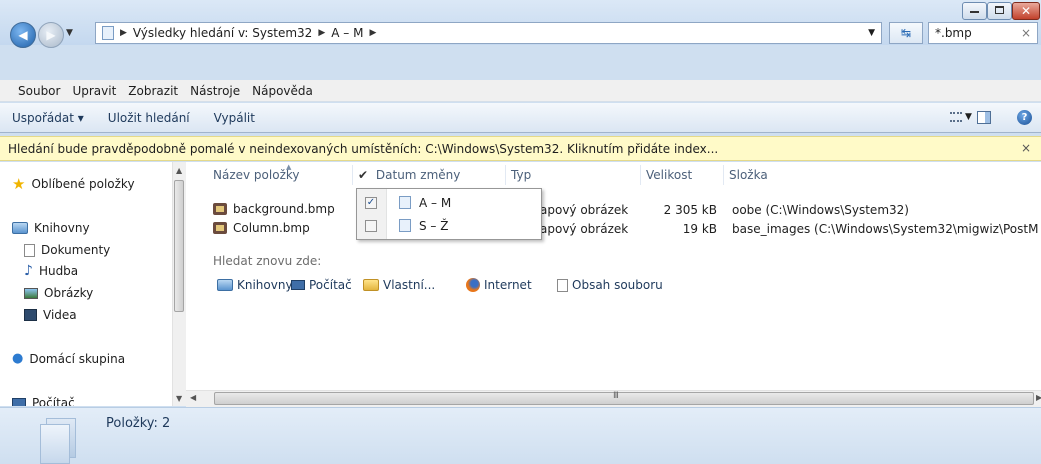 This screenshot has height=464, width=1041. Describe the element at coordinates (138, 423) in the screenshot. I see `item-count: Položky: 2` at that location.